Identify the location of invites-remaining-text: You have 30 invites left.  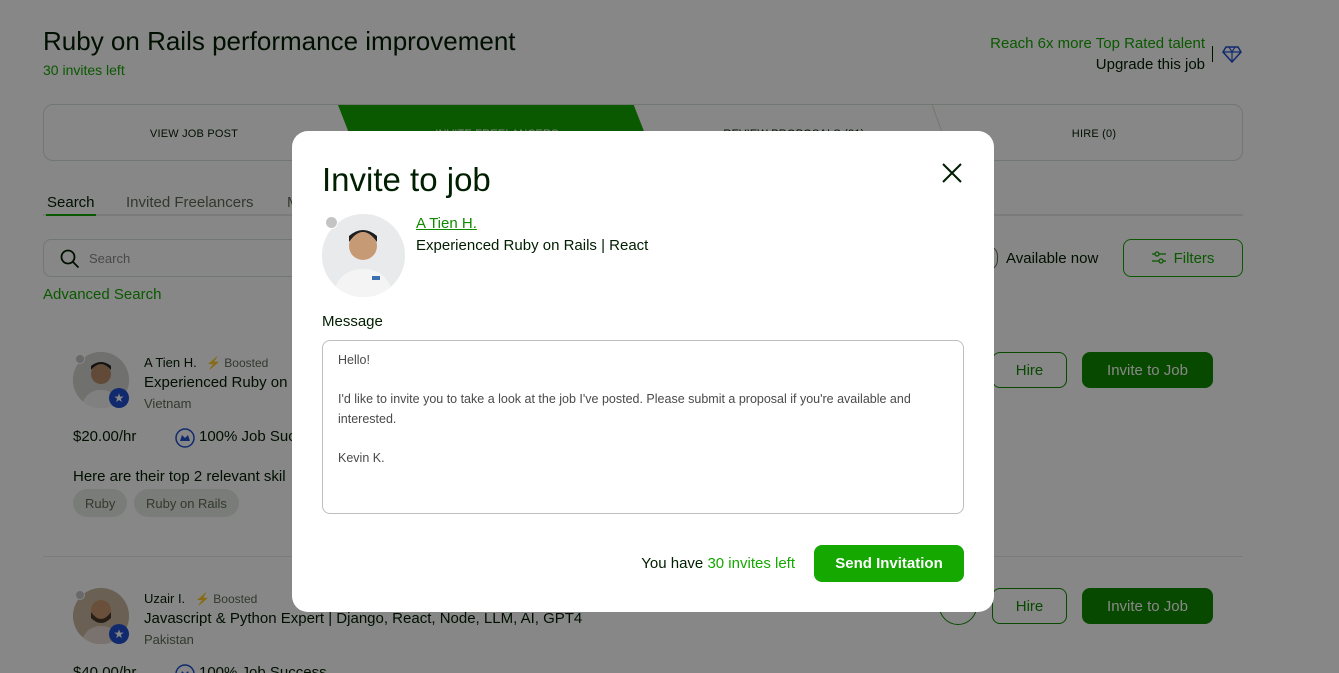
(718, 563).